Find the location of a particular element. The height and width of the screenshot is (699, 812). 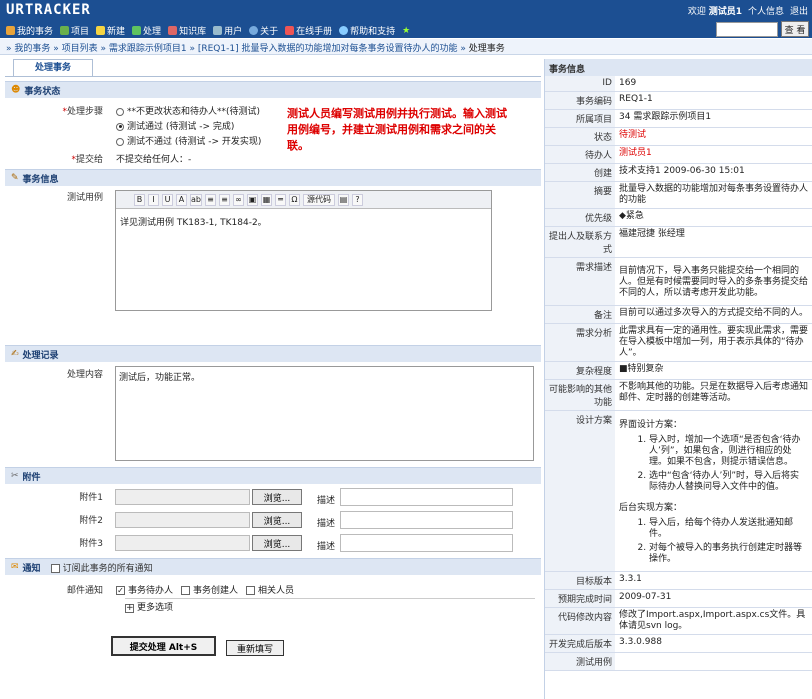

subscribe-checkbox: 订阅此事务的所有通知 is located at coordinates (101, 567).